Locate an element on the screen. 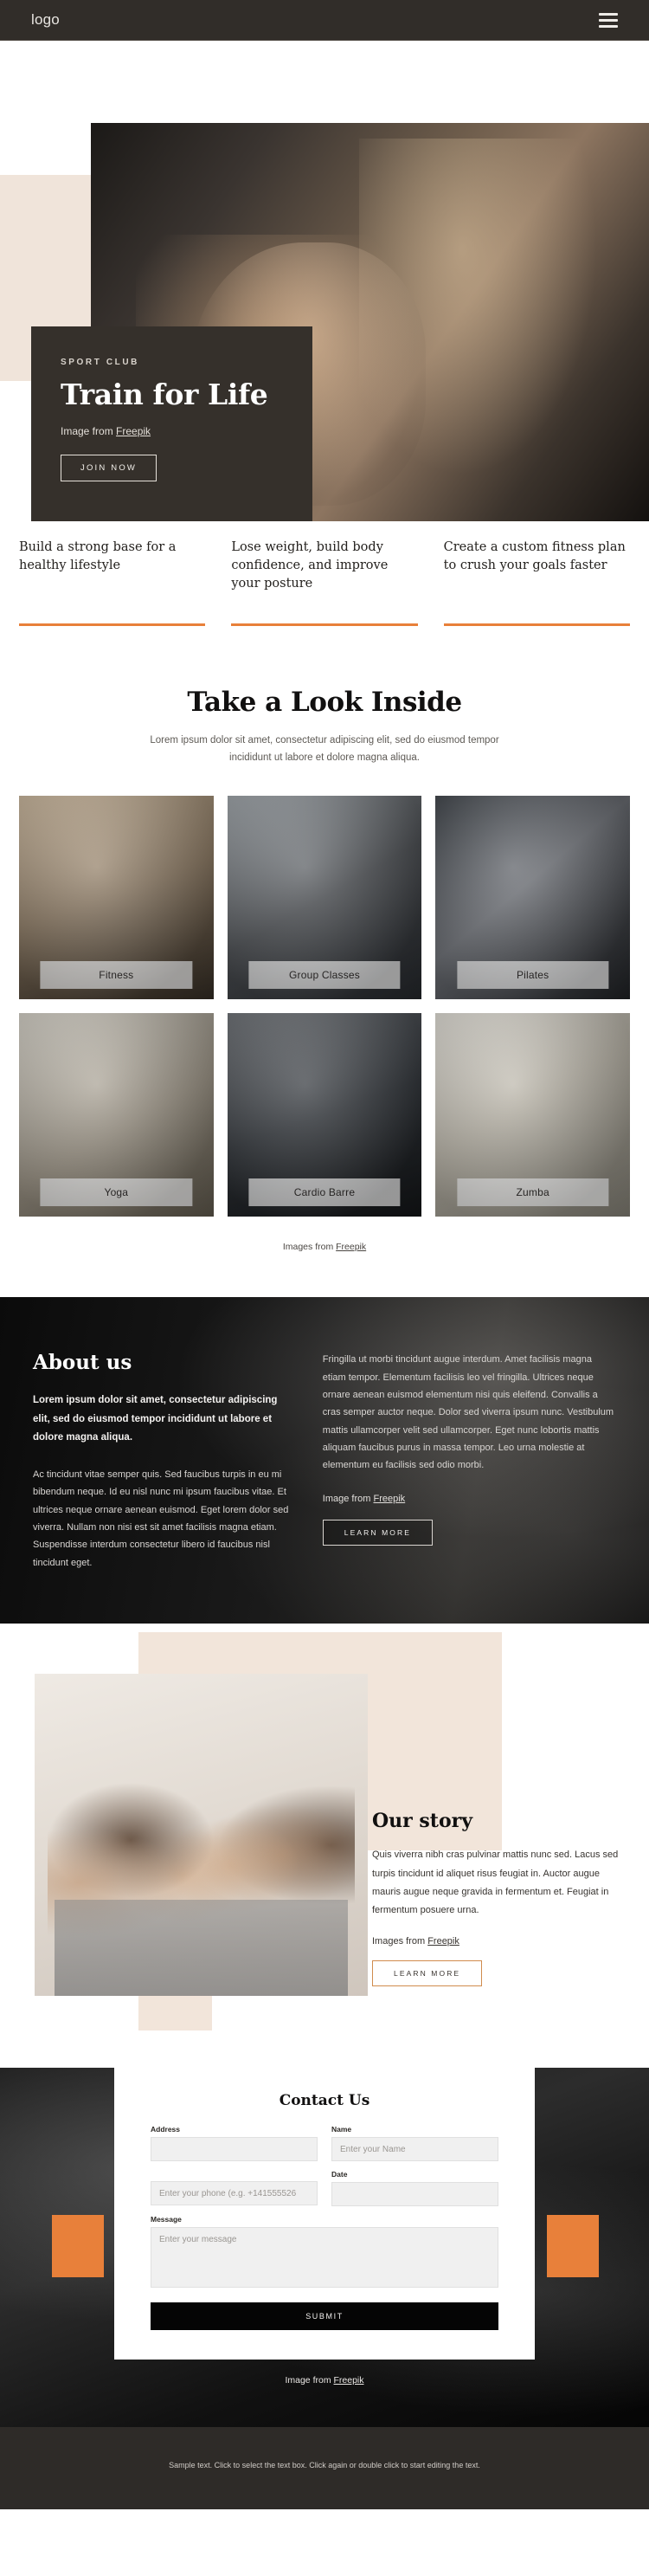 Image resolution: width=649 pixels, height=2576 pixels. date-input is located at coordinates (414, 2194).